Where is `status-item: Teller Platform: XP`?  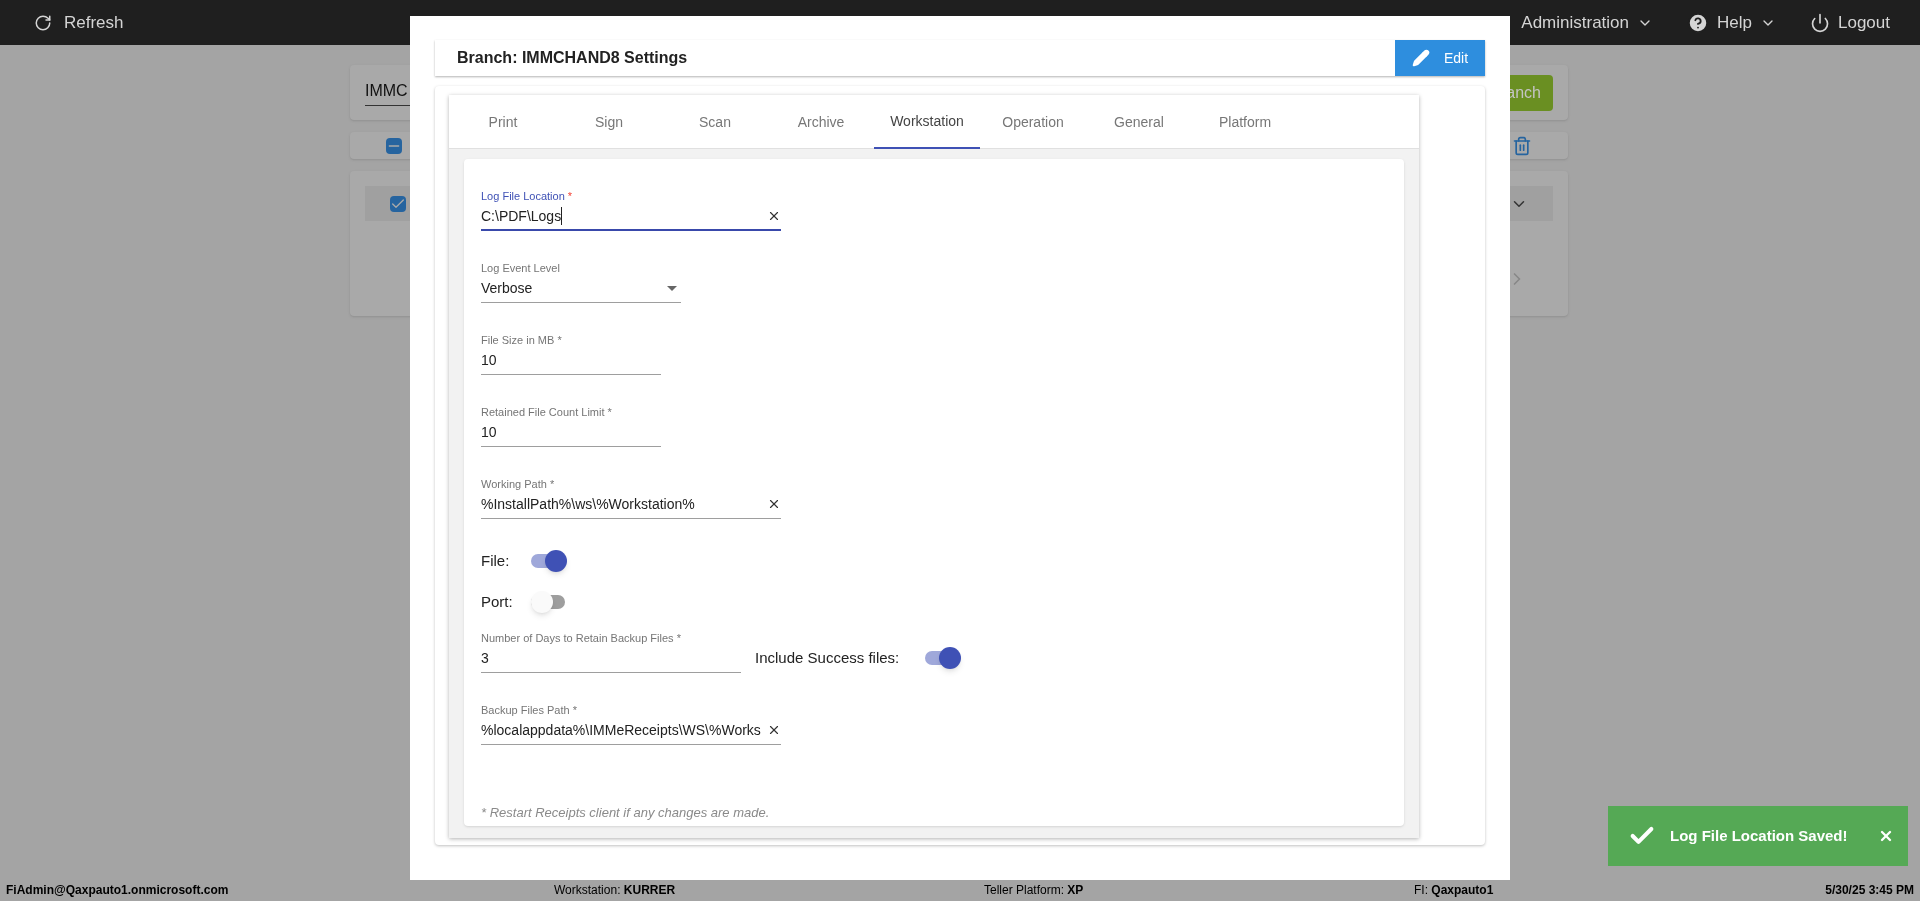
status-item: Teller Platform: XP is located at coordinates (1034, 890).